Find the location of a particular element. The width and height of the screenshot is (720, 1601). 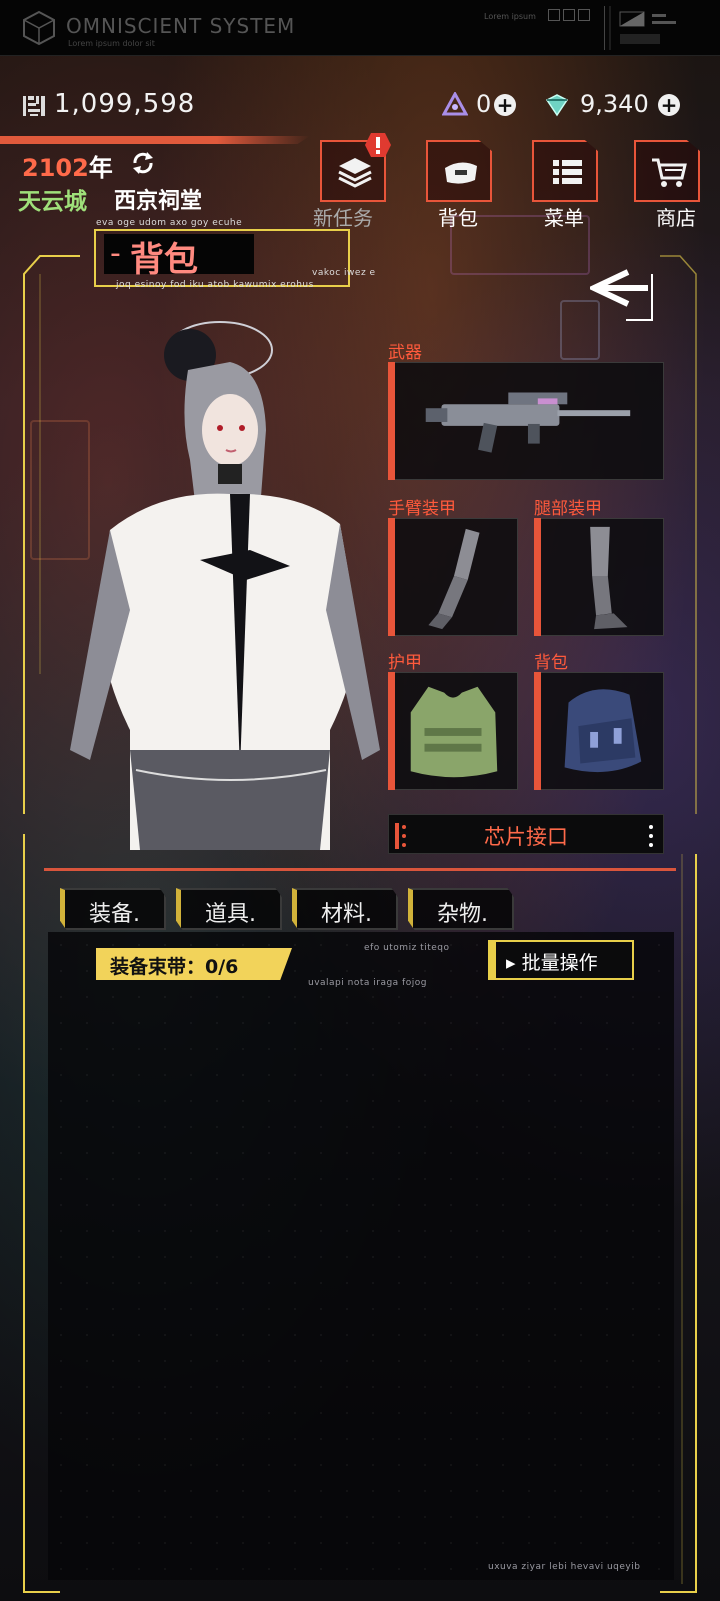

system-subtitle: Lorem ipsum dolor sit is located at coordinates (111, 43).